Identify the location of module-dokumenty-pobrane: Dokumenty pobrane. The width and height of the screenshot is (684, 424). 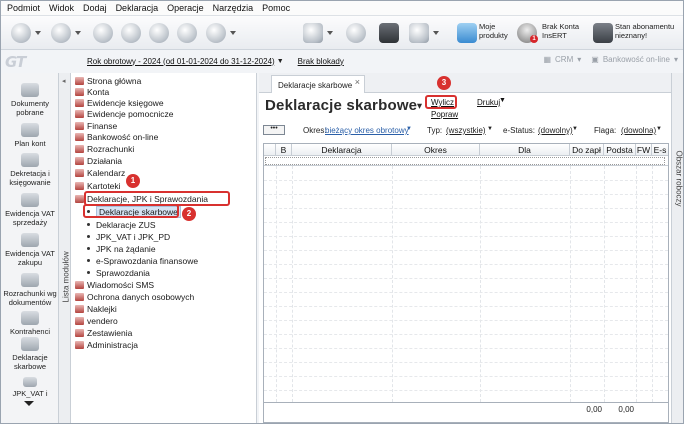
(30, 100).